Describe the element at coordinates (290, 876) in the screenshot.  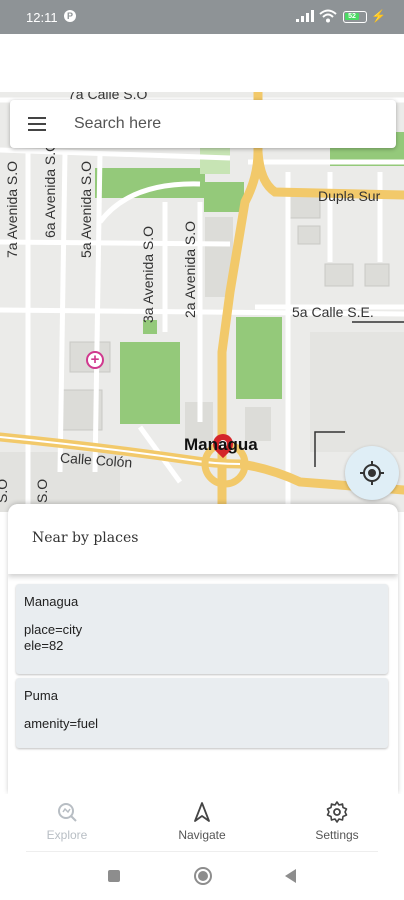
I see `back-icon` at that location.